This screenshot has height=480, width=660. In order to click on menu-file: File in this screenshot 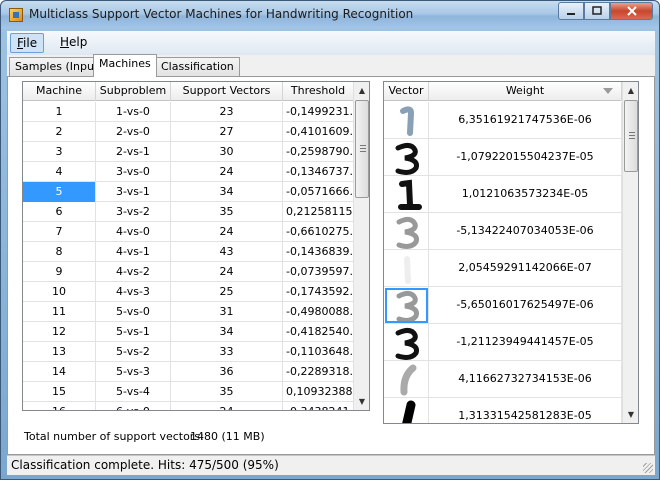, I will do `click(27, 43)`.